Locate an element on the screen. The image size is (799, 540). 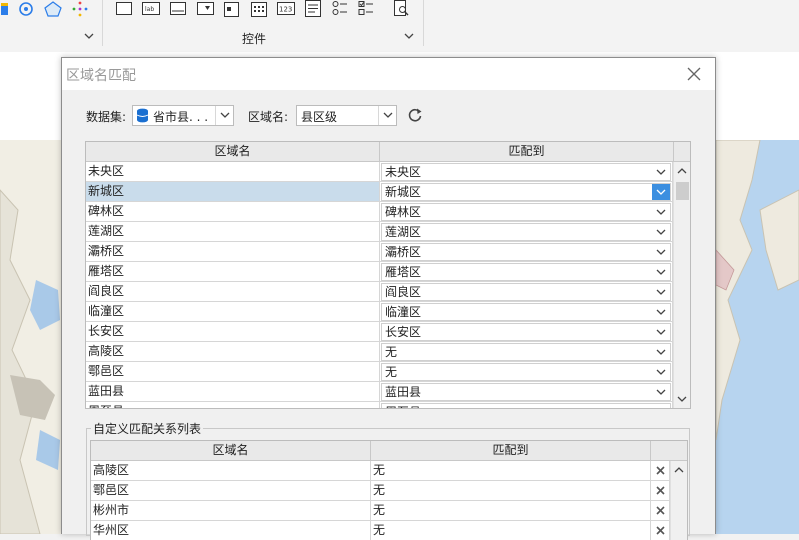
dataset-select: 省市县. . . is located at coordinates (183, 115).